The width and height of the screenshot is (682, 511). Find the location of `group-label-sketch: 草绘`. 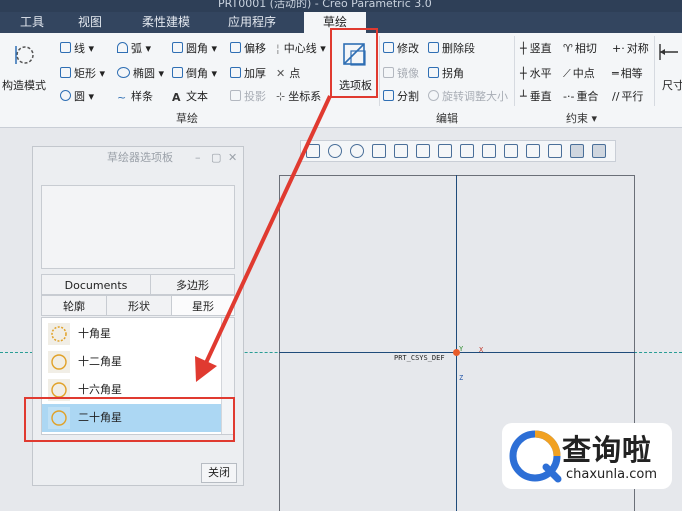

group-label-sketch: 草绘 is located at coordinates (187, 118).